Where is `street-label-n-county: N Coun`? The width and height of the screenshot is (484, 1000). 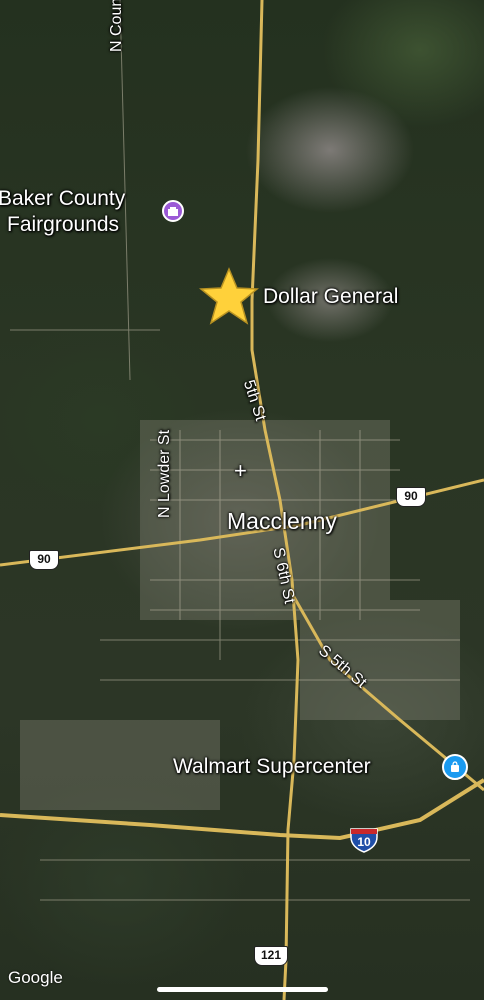
street-label-n-county: N Coun is located at coordinates (116, 26).